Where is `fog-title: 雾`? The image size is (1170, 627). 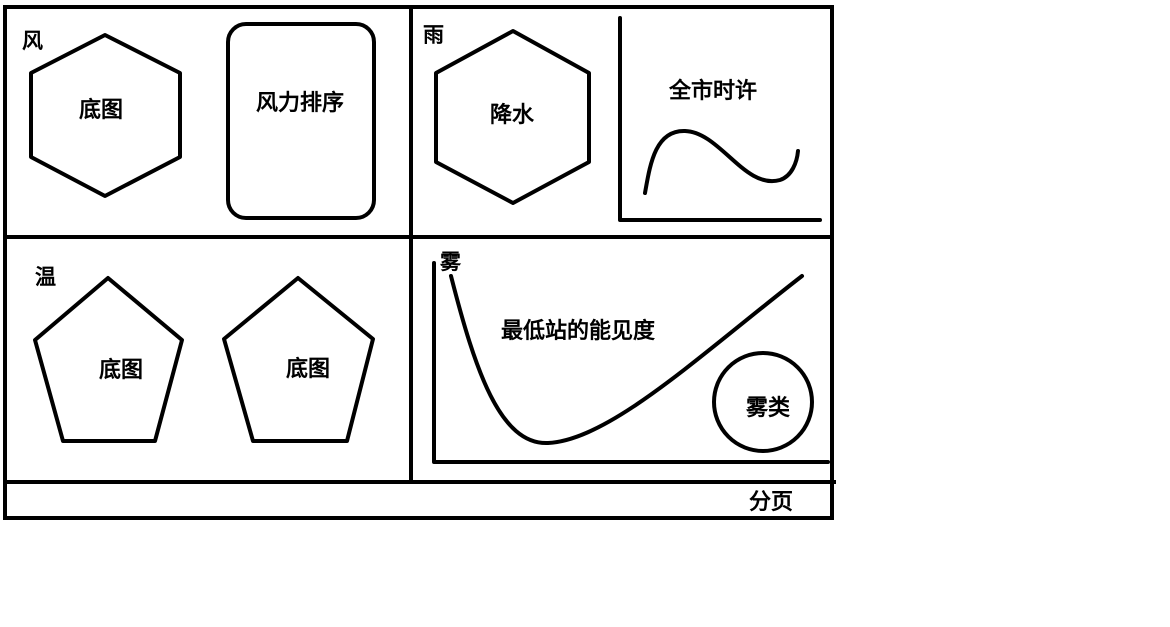
fog-title: 雾 is located at coordinates (451, 262).